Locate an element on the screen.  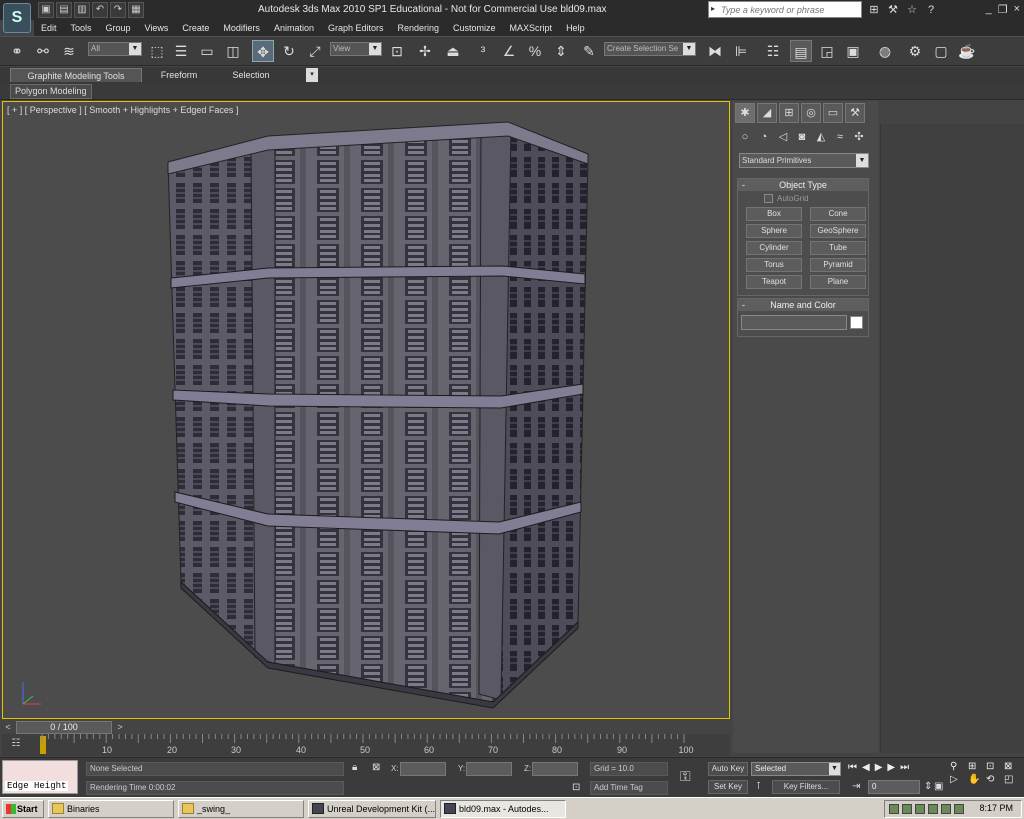
tools-icon: ⚒ is located at coordinates (893, 10).